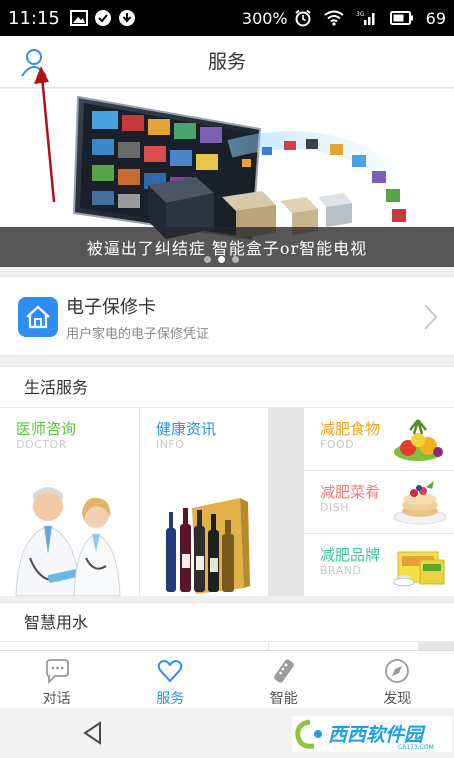 The width and height of the screenshot is (454, 758). I want to click on tab-chat: 对话, so click(57, 679).